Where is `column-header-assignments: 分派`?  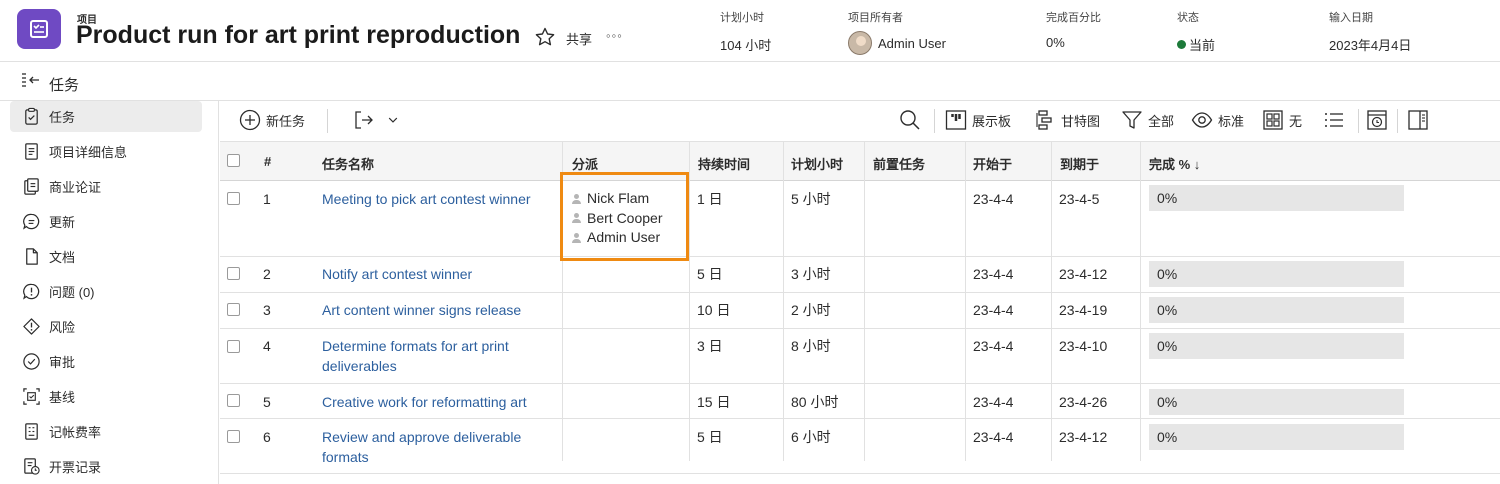
column-header-assignments: 分派 is located at coordinates (585, 163).